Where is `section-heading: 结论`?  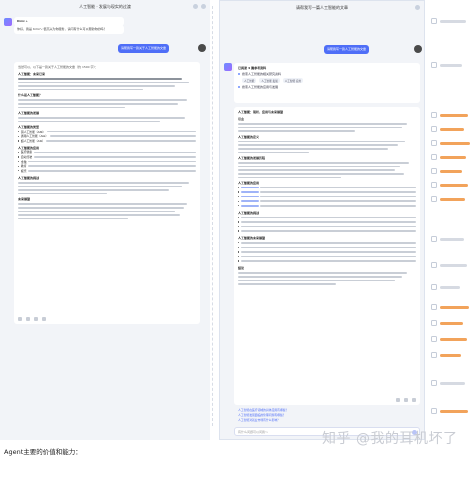 section-heading: 结论 is located at coordinates (241, 268).